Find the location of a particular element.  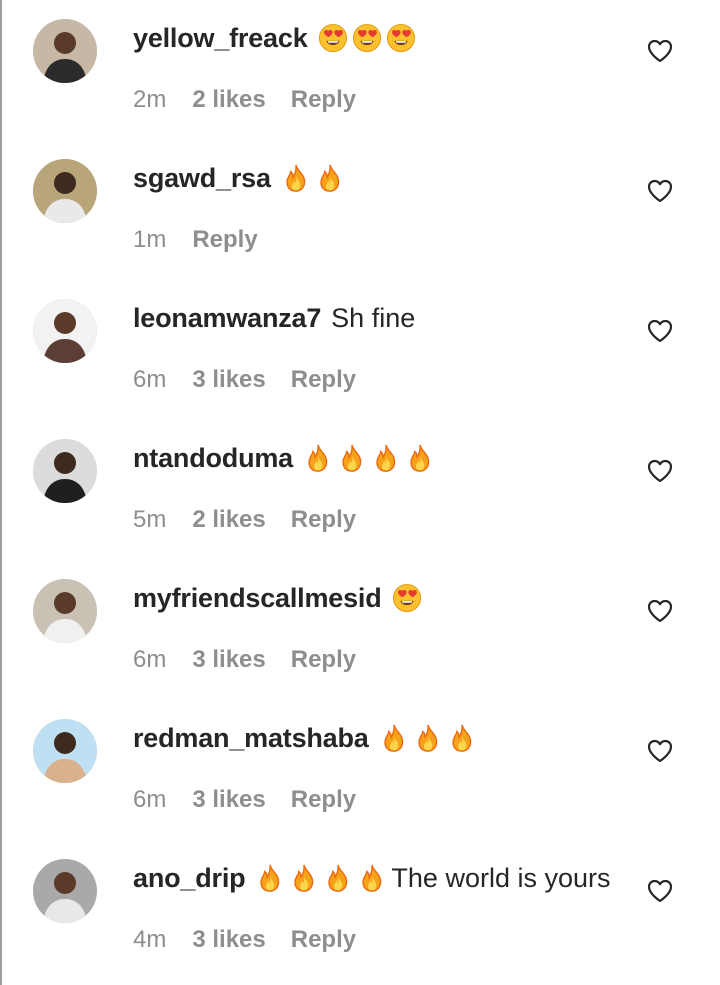

comment-meta: 2m 2 likes Reply is located at coordinates (244, 100).